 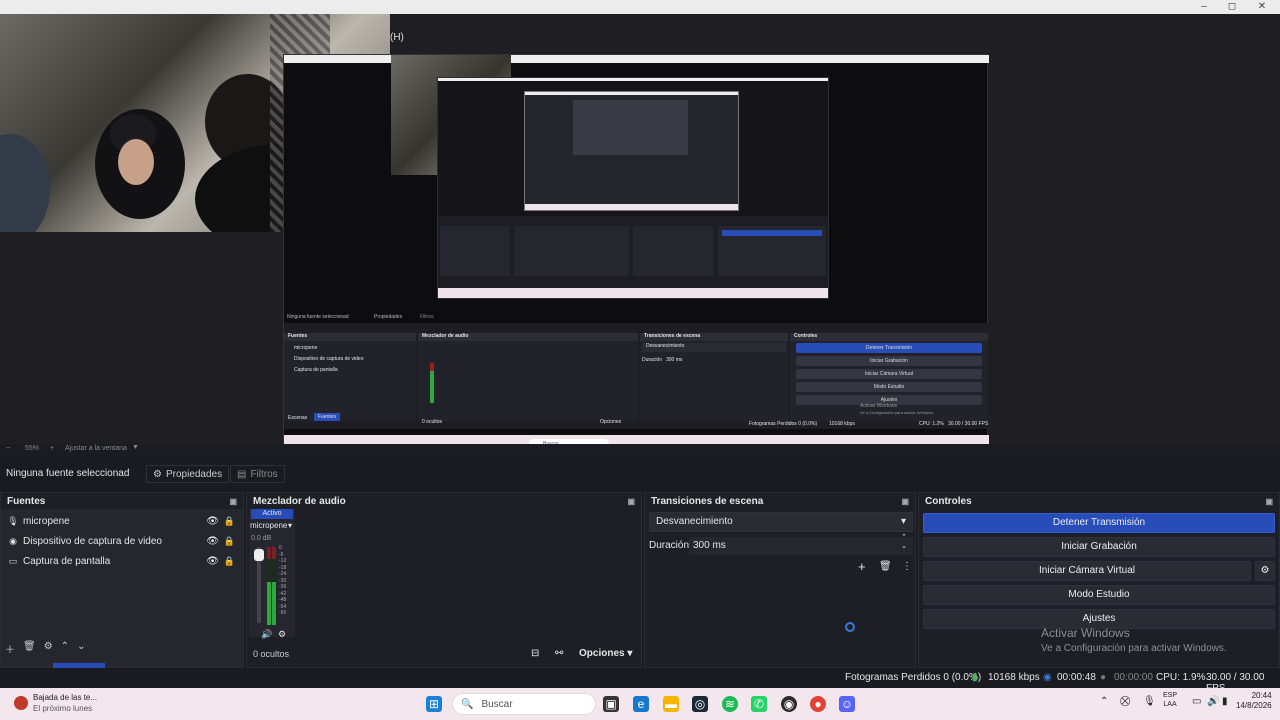 I want to click on transitions-title: Transiciones de escena, so click(x=707, y=501).